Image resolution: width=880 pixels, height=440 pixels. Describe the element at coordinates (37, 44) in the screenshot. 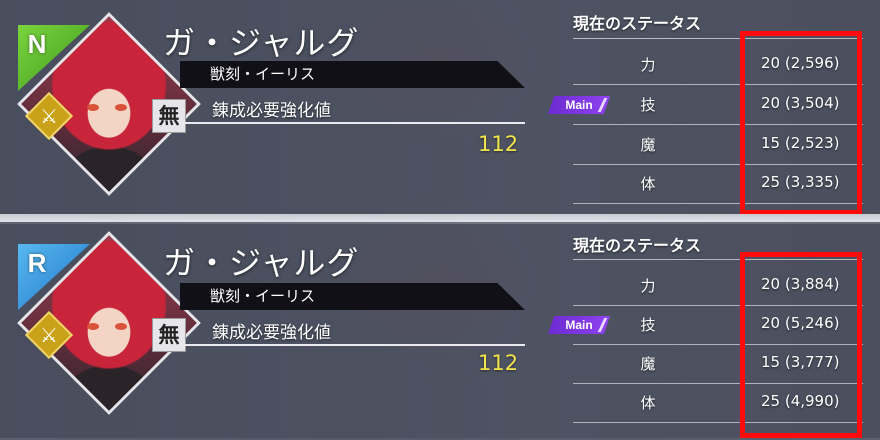

I see `rarity-letter: N` at that location.